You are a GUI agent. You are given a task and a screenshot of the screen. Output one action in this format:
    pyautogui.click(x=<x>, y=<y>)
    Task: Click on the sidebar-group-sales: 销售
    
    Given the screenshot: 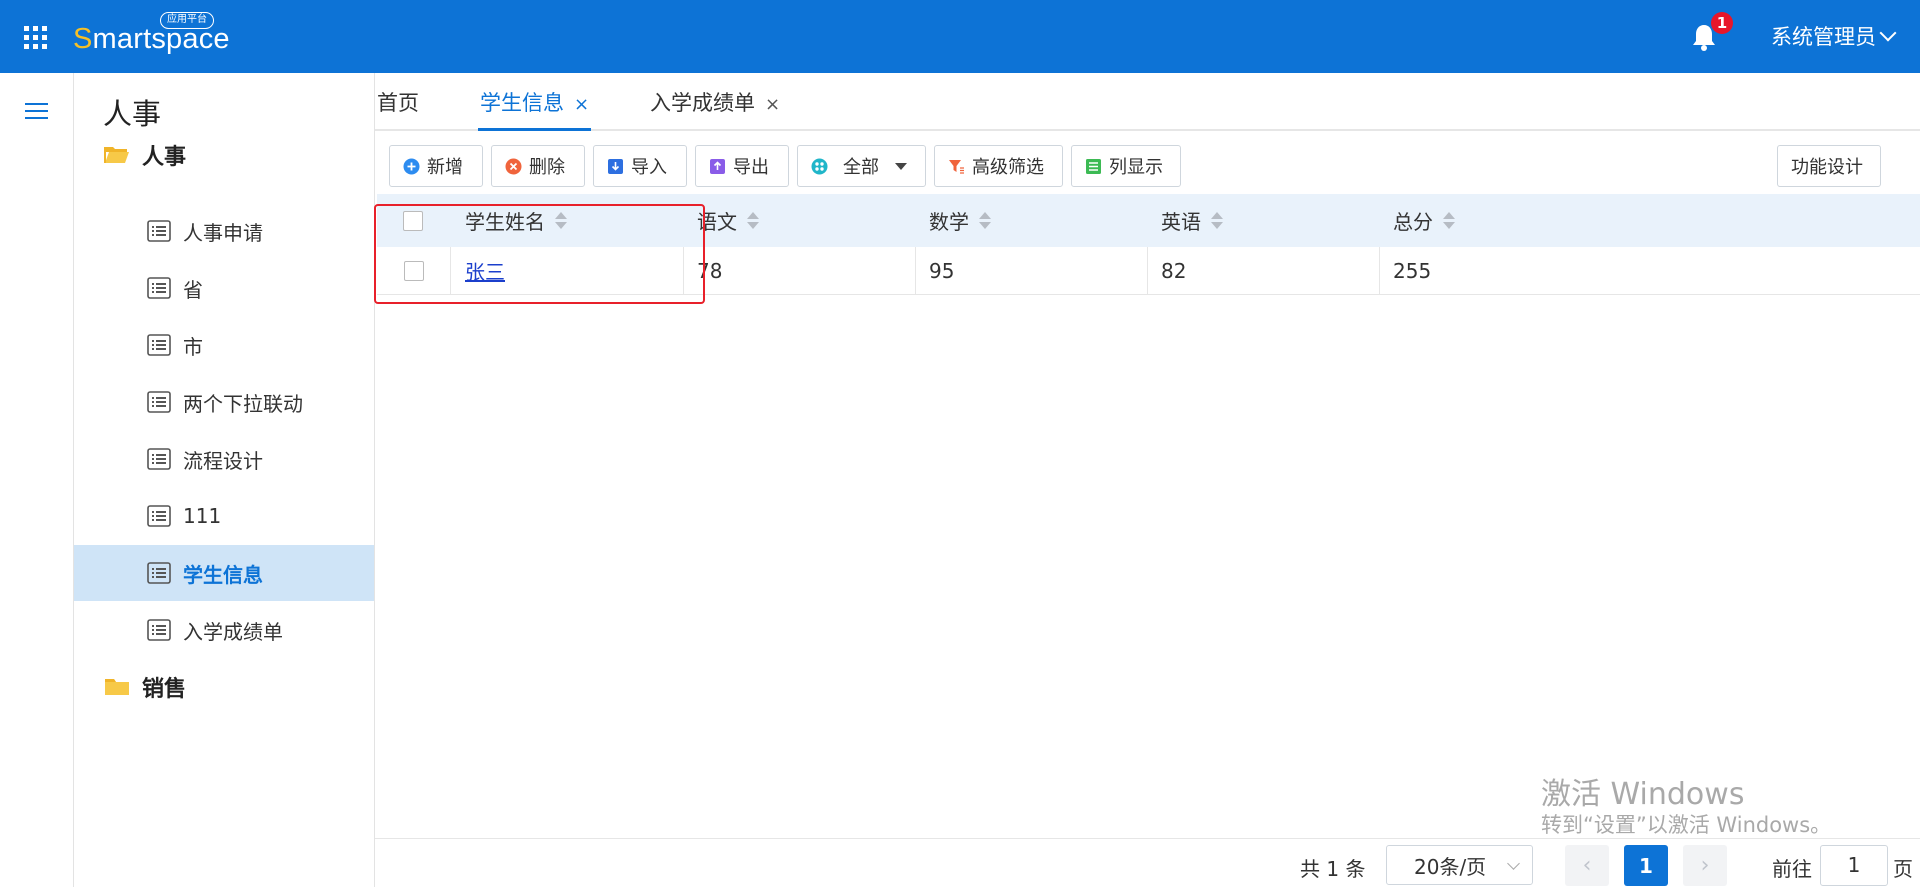 What is the action you would take?
    pyautogui.click(x=145, y=687)
    